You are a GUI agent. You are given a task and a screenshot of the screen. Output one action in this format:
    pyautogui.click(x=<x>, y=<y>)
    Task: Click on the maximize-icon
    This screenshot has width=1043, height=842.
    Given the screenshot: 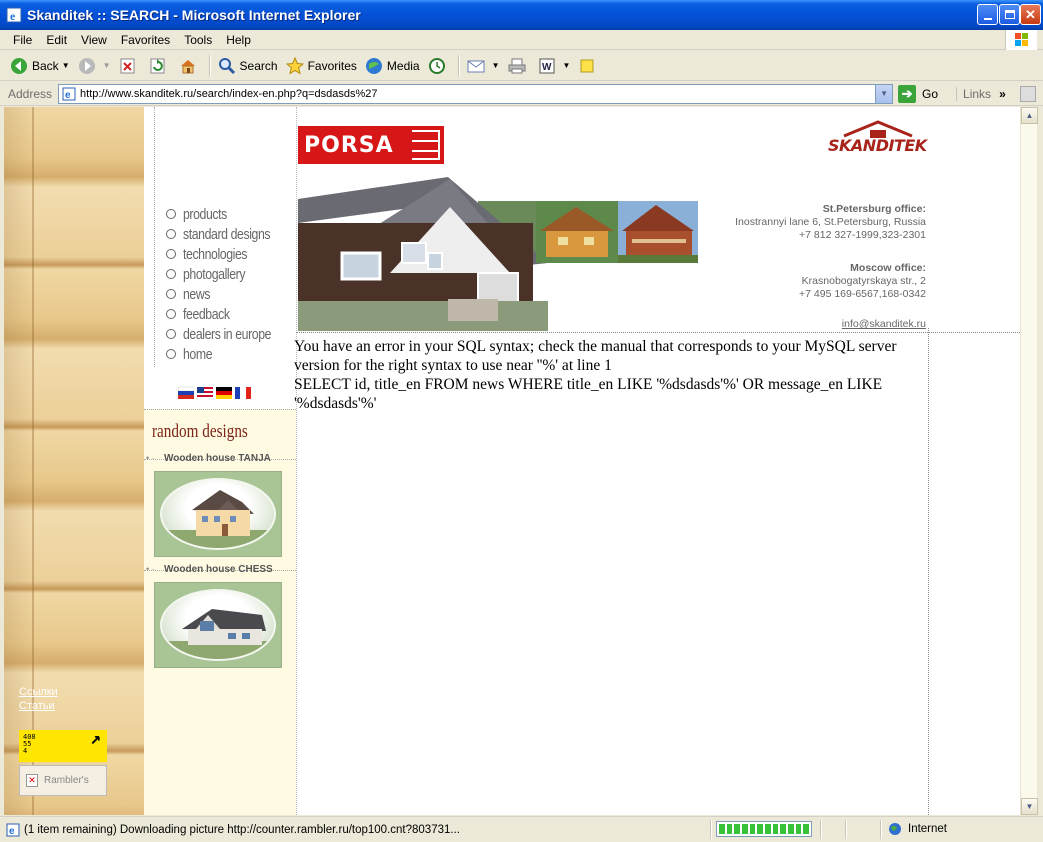 What is the action you would take?
    pyautogui.click(x=1009, y=14)
    